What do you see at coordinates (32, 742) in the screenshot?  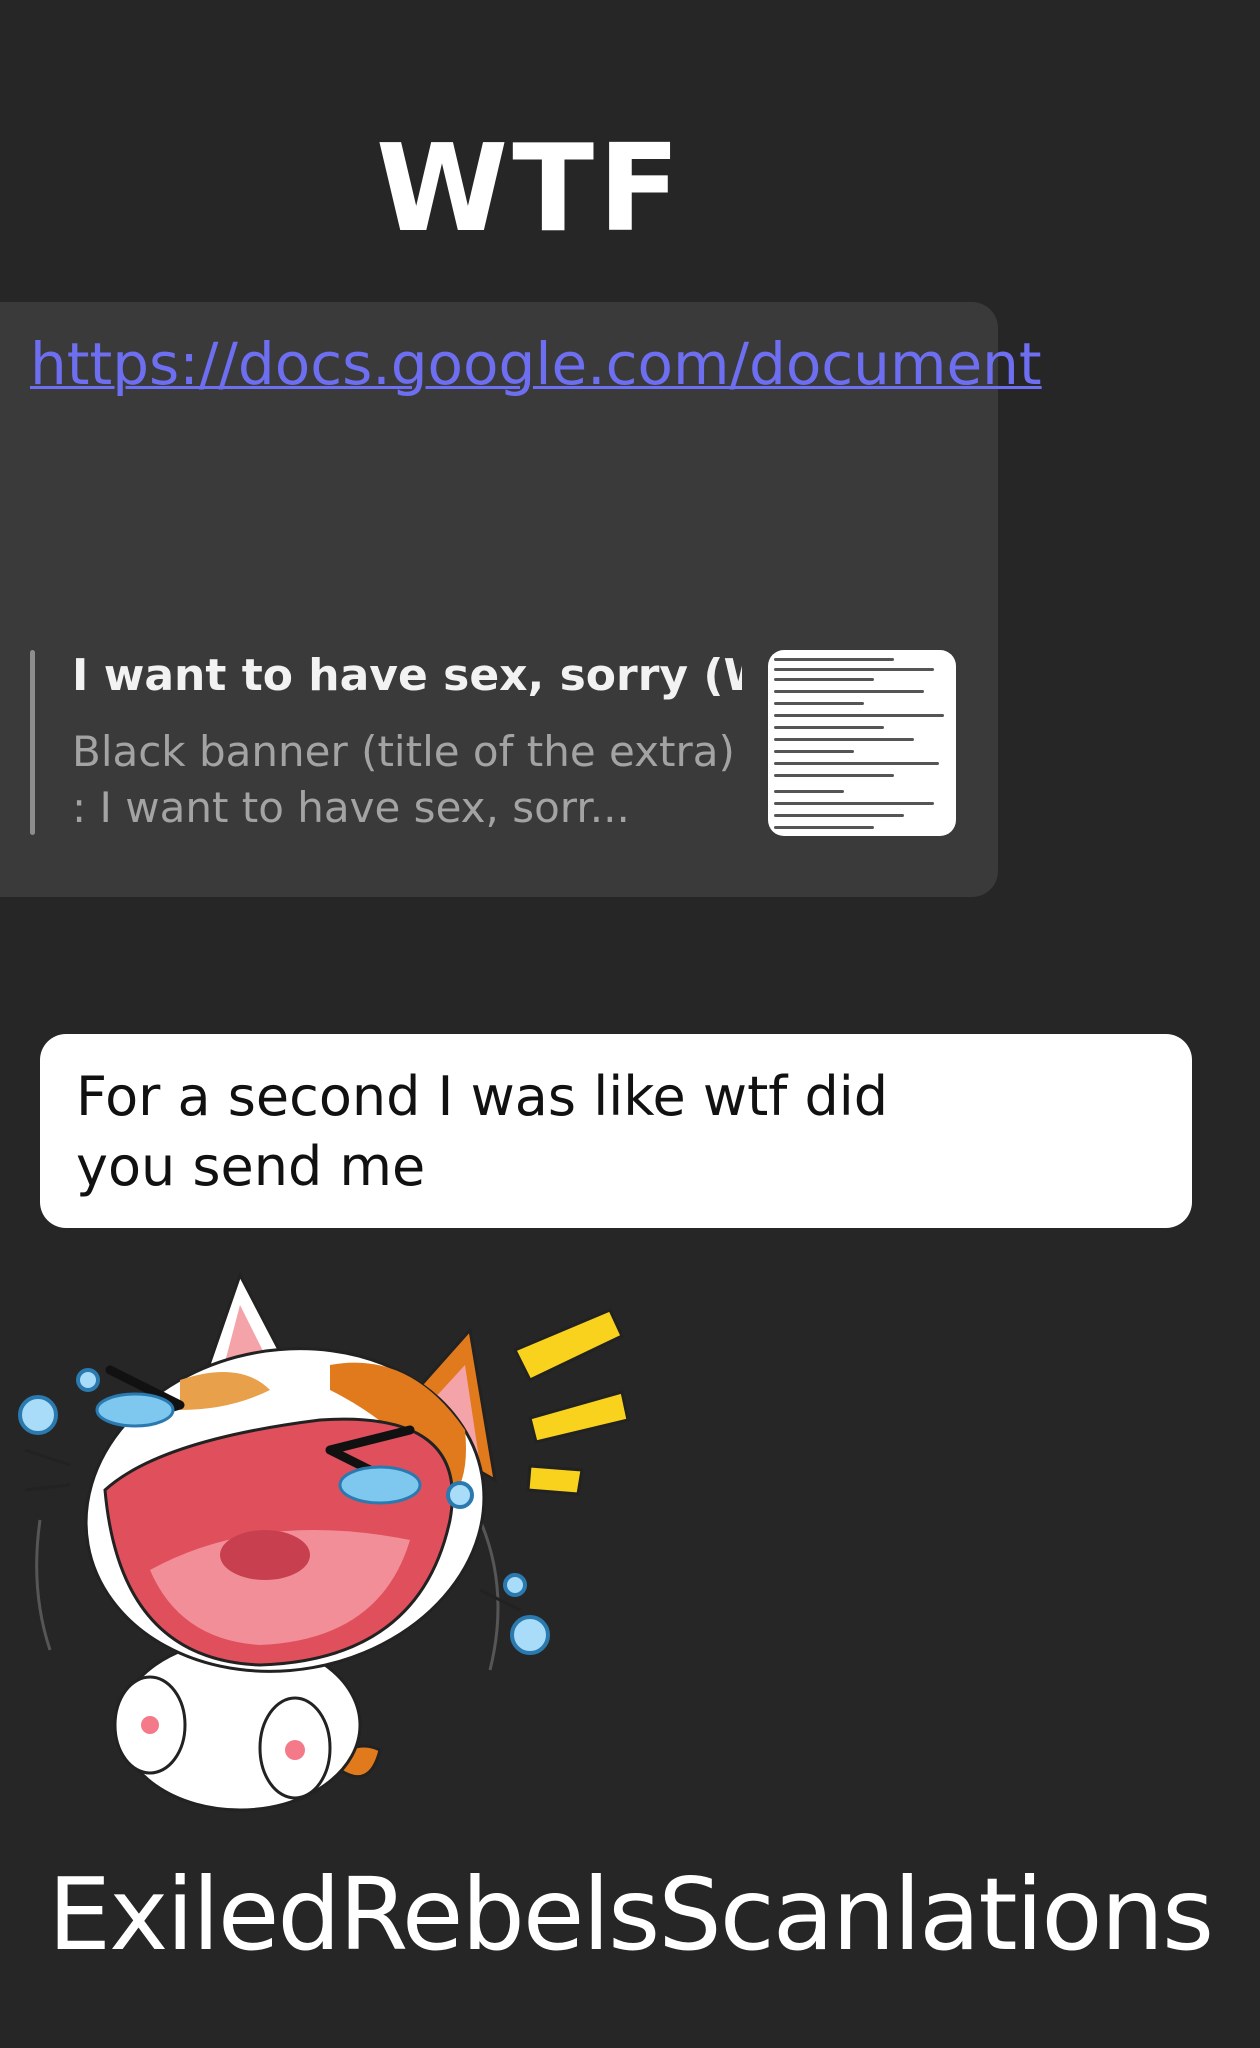 I see `preview-accent-bar` at bounding box center [32, 742].